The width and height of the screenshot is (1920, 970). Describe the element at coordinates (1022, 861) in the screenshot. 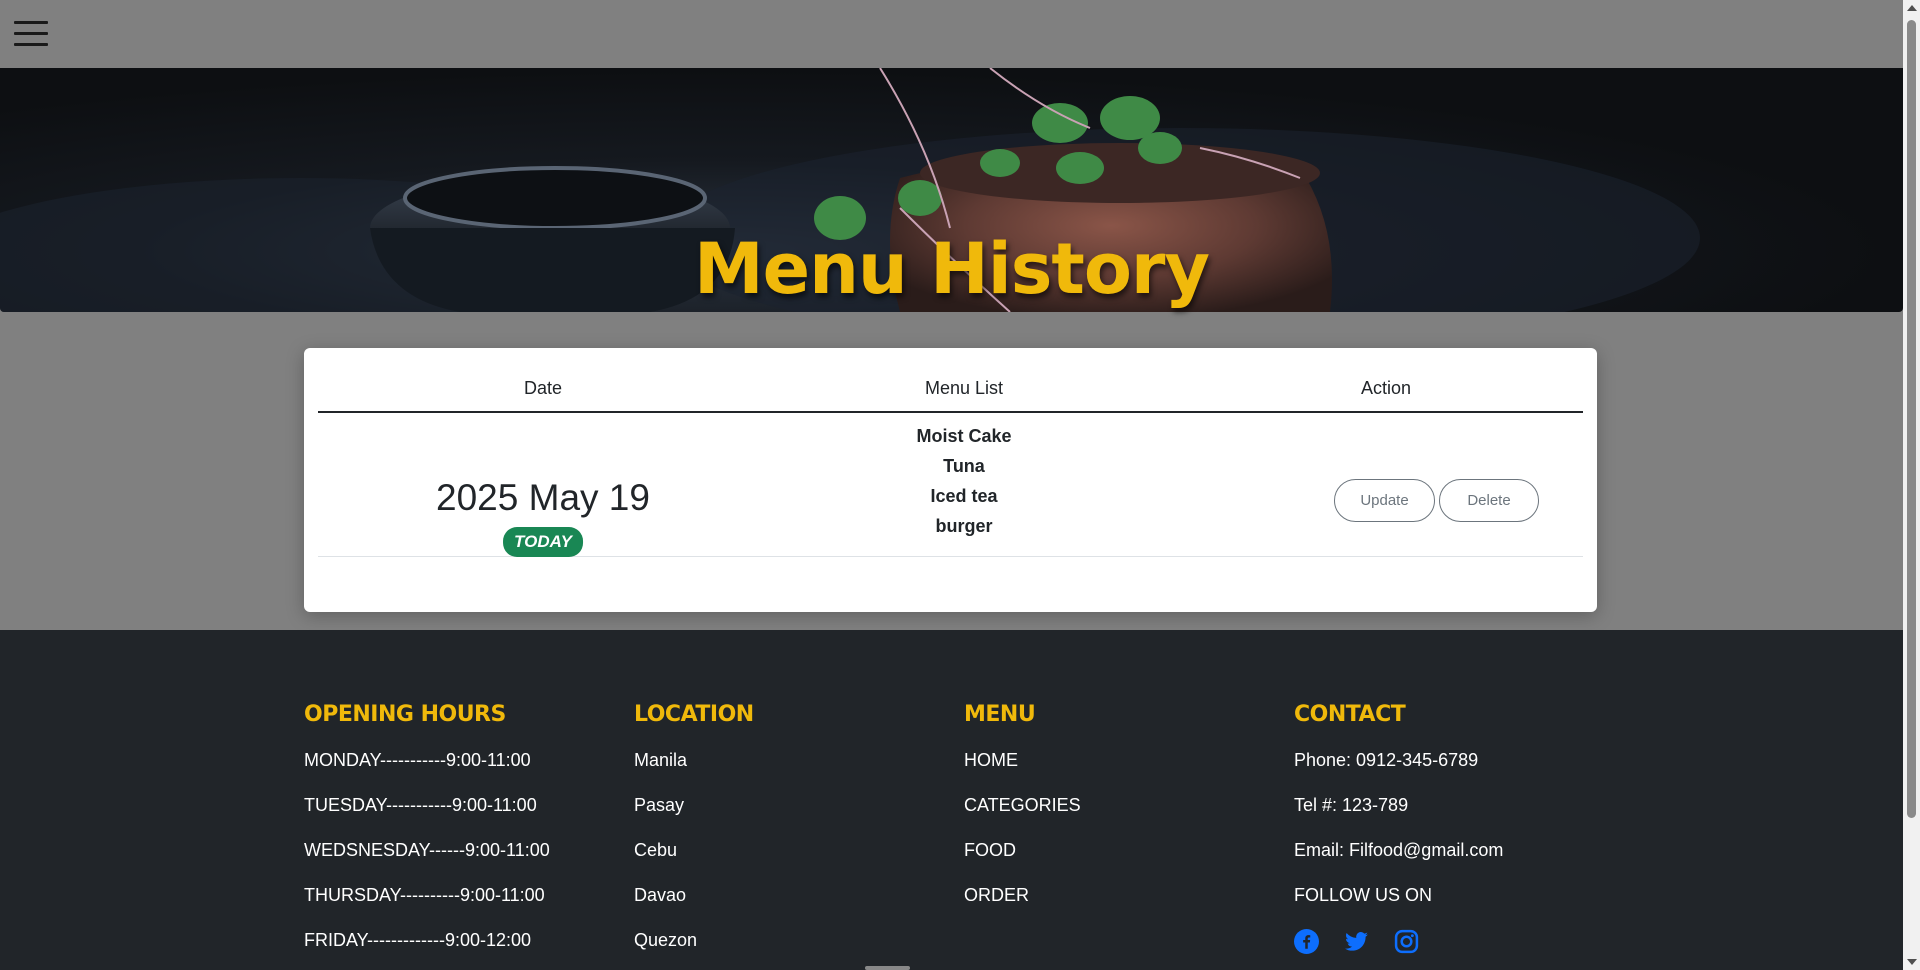

I see `footer-link-food: FOOD` at that location.